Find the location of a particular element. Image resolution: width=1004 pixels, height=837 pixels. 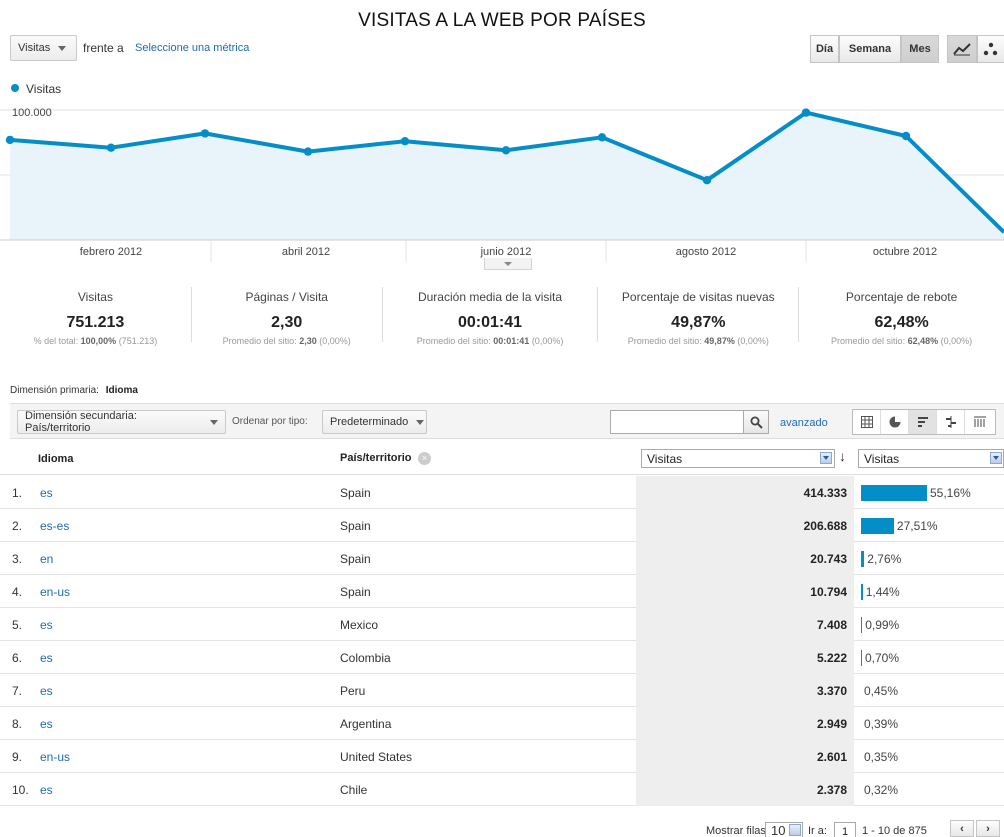

visits-cell: 2.378 is located at coordinates (745, 789).